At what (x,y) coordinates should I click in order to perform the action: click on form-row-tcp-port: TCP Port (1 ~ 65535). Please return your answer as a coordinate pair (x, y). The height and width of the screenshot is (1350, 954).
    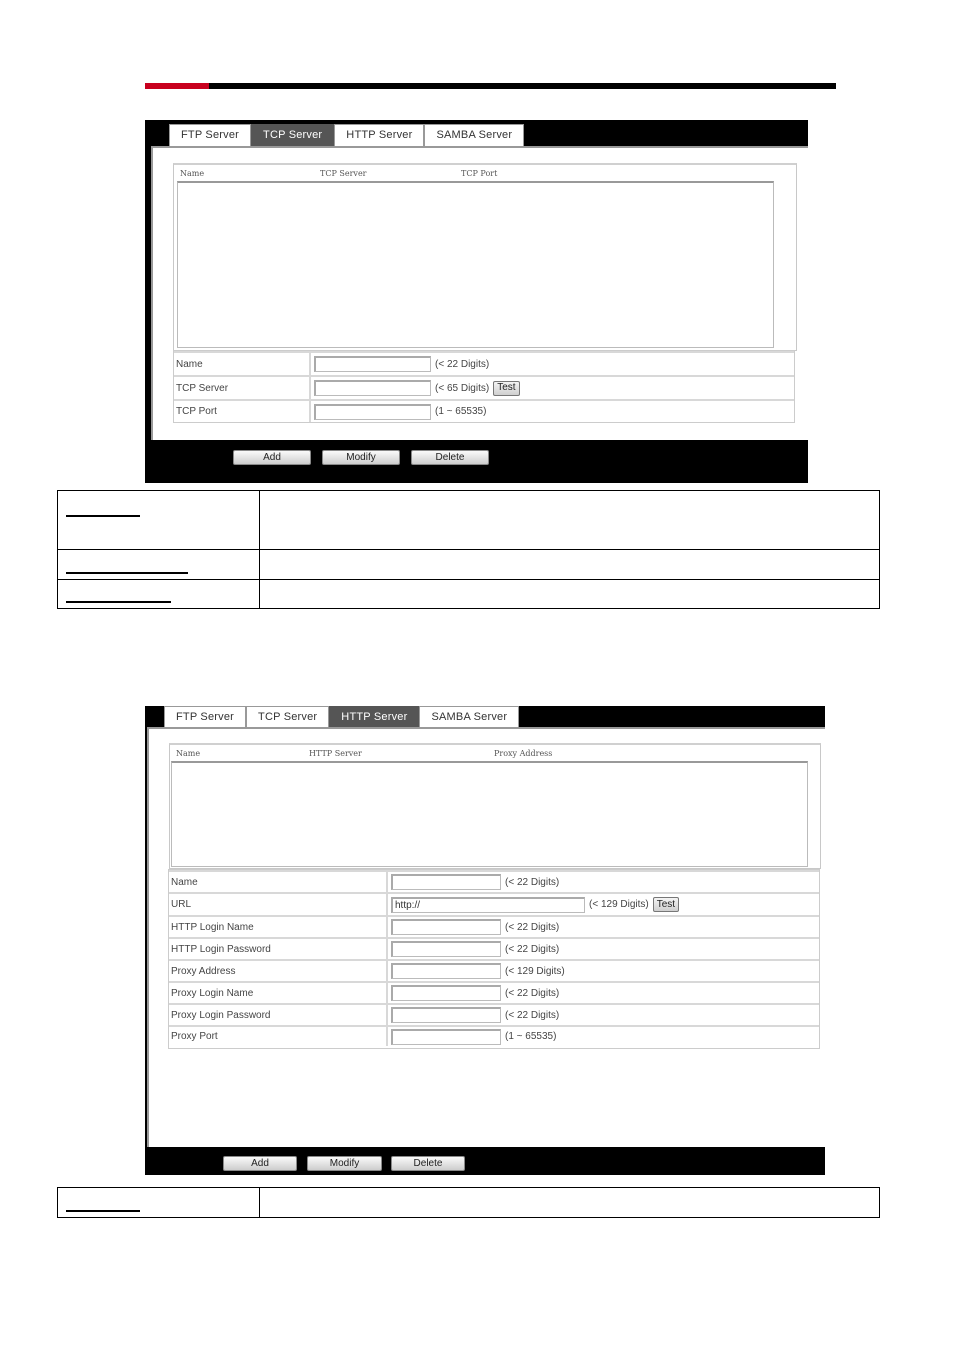
    Looking at the image, I should click on (484, 410).